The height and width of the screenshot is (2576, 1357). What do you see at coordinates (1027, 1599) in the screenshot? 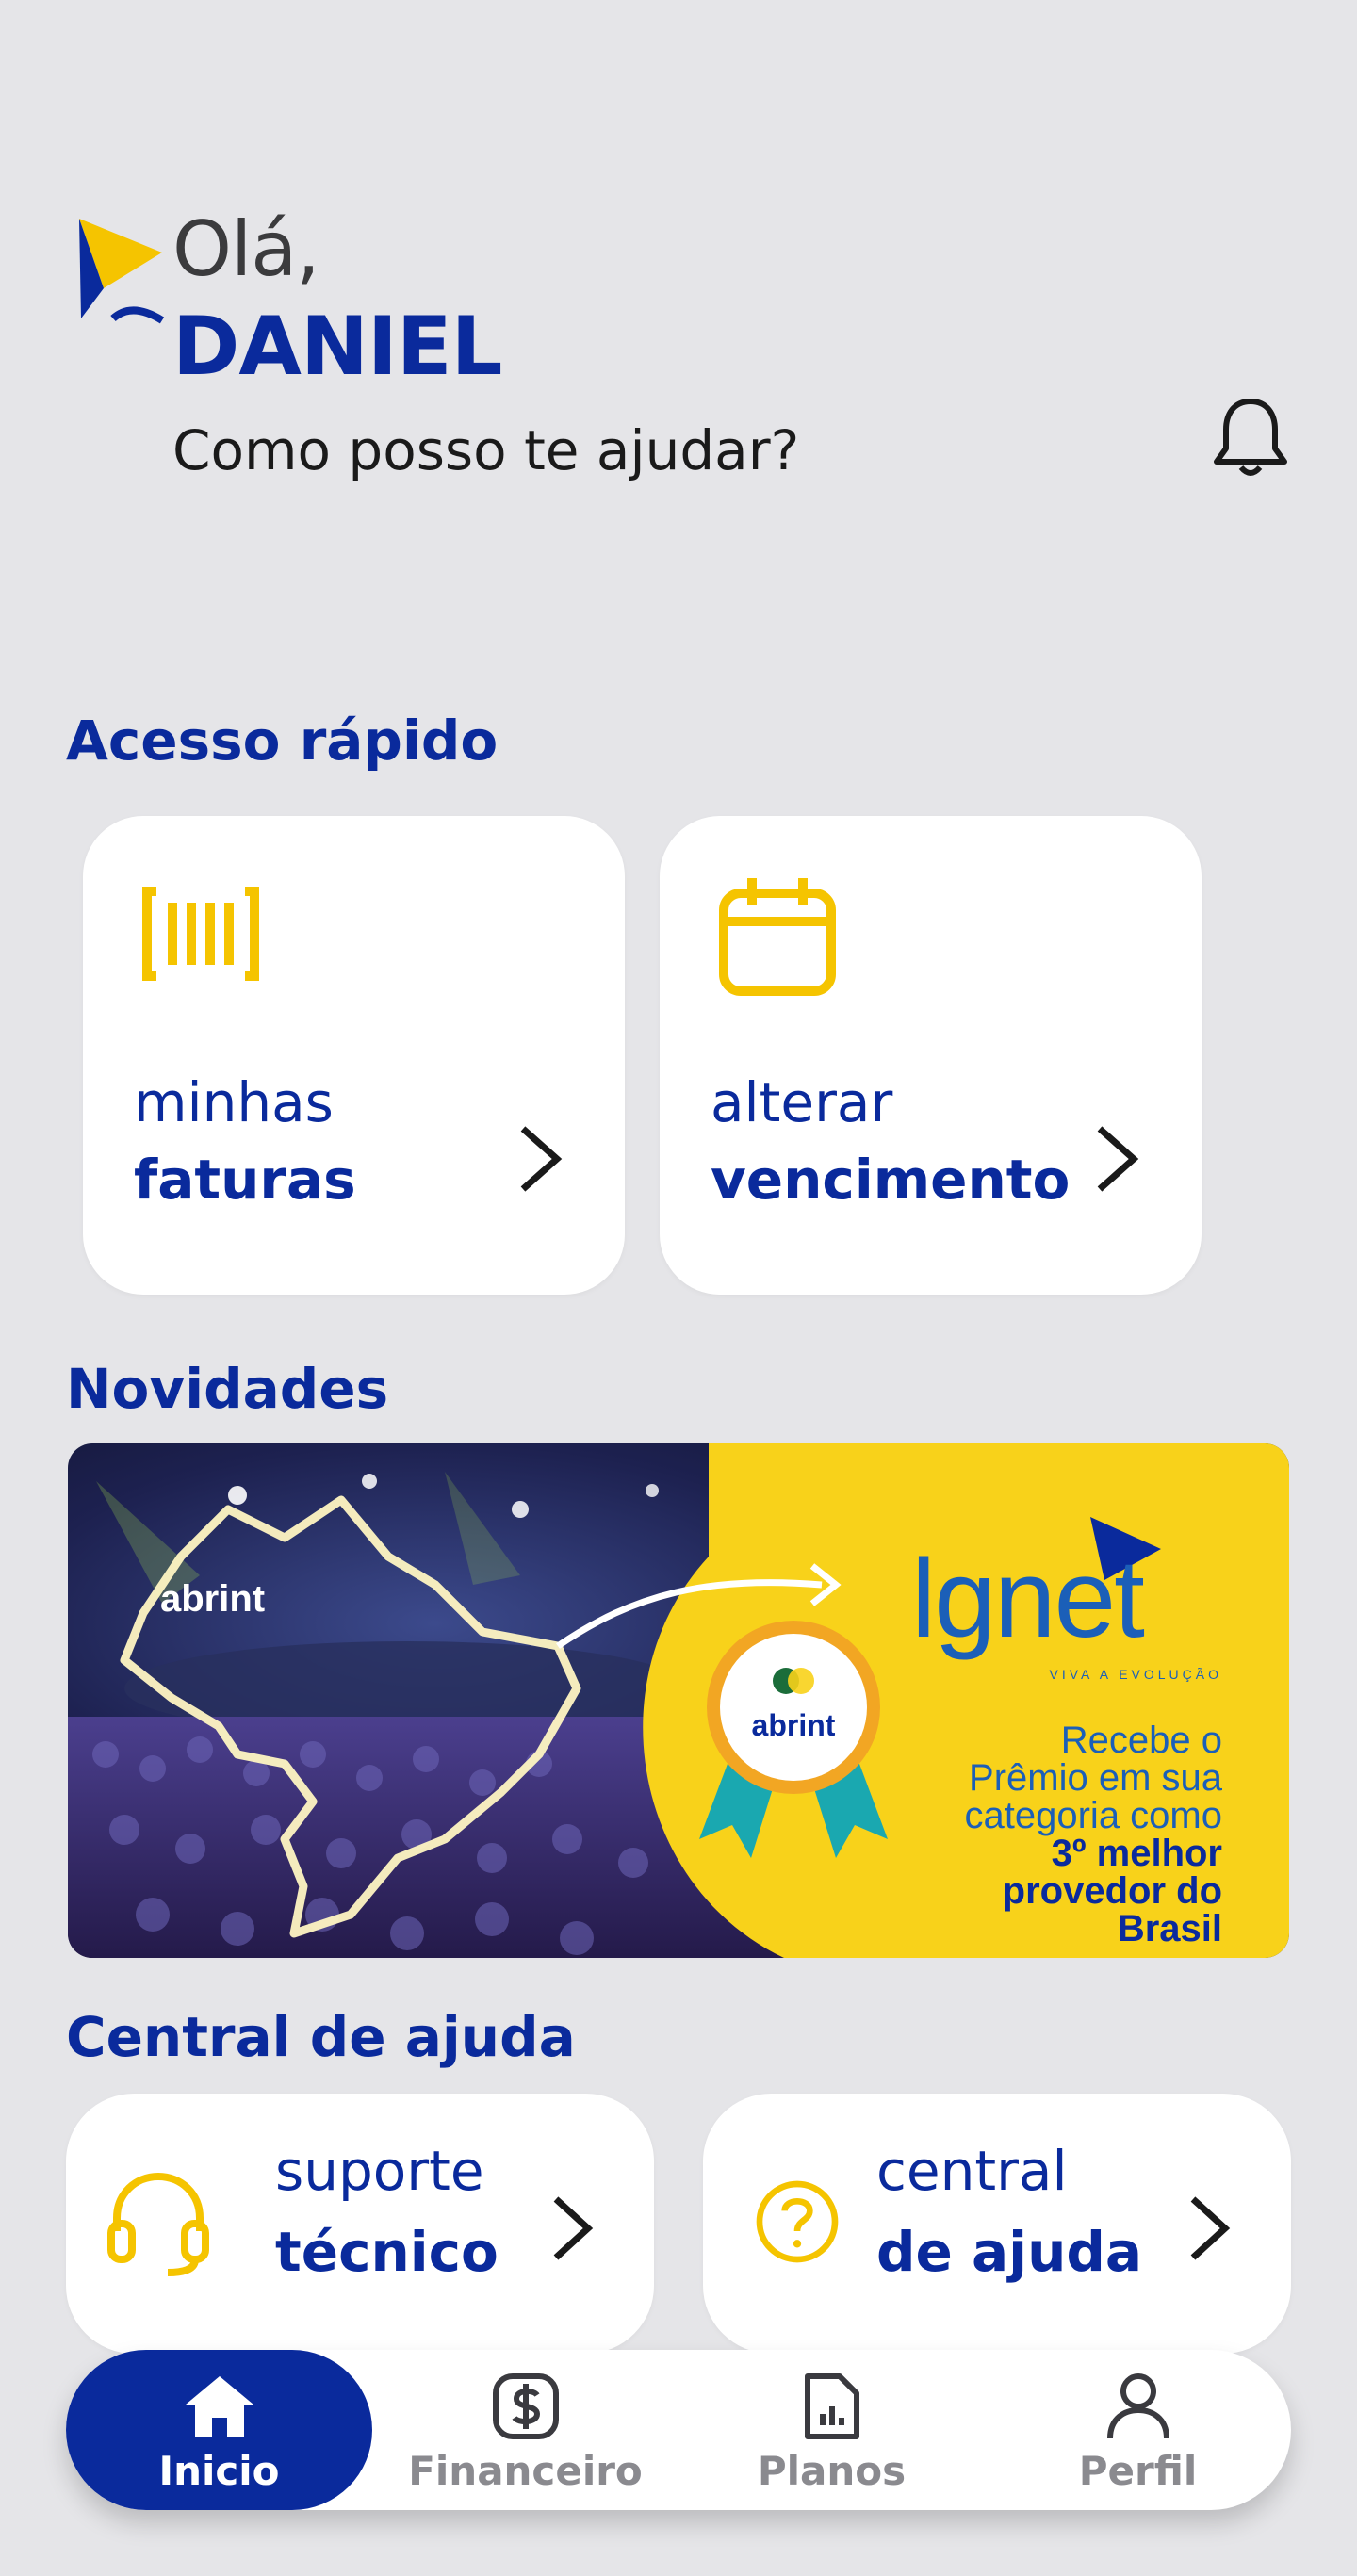
I see `banner-brand: lgnet` at bounding box center [1027, 1599].